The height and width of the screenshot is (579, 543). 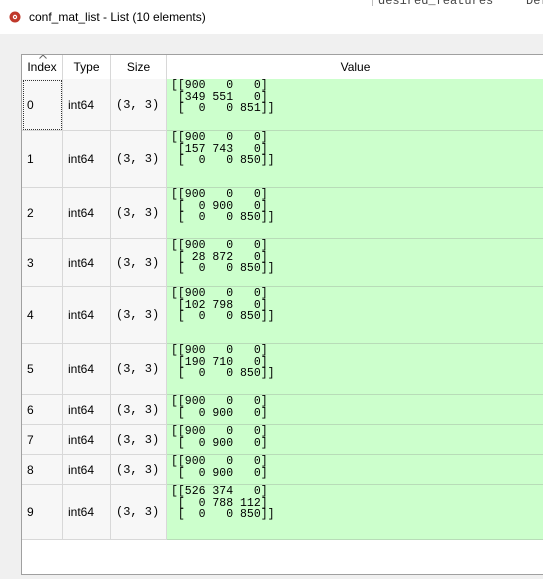 What do you see at coordinates (534, 4) in the screenshot?
I see `background-window-text-2: Def` at bounding box center [534, 4].